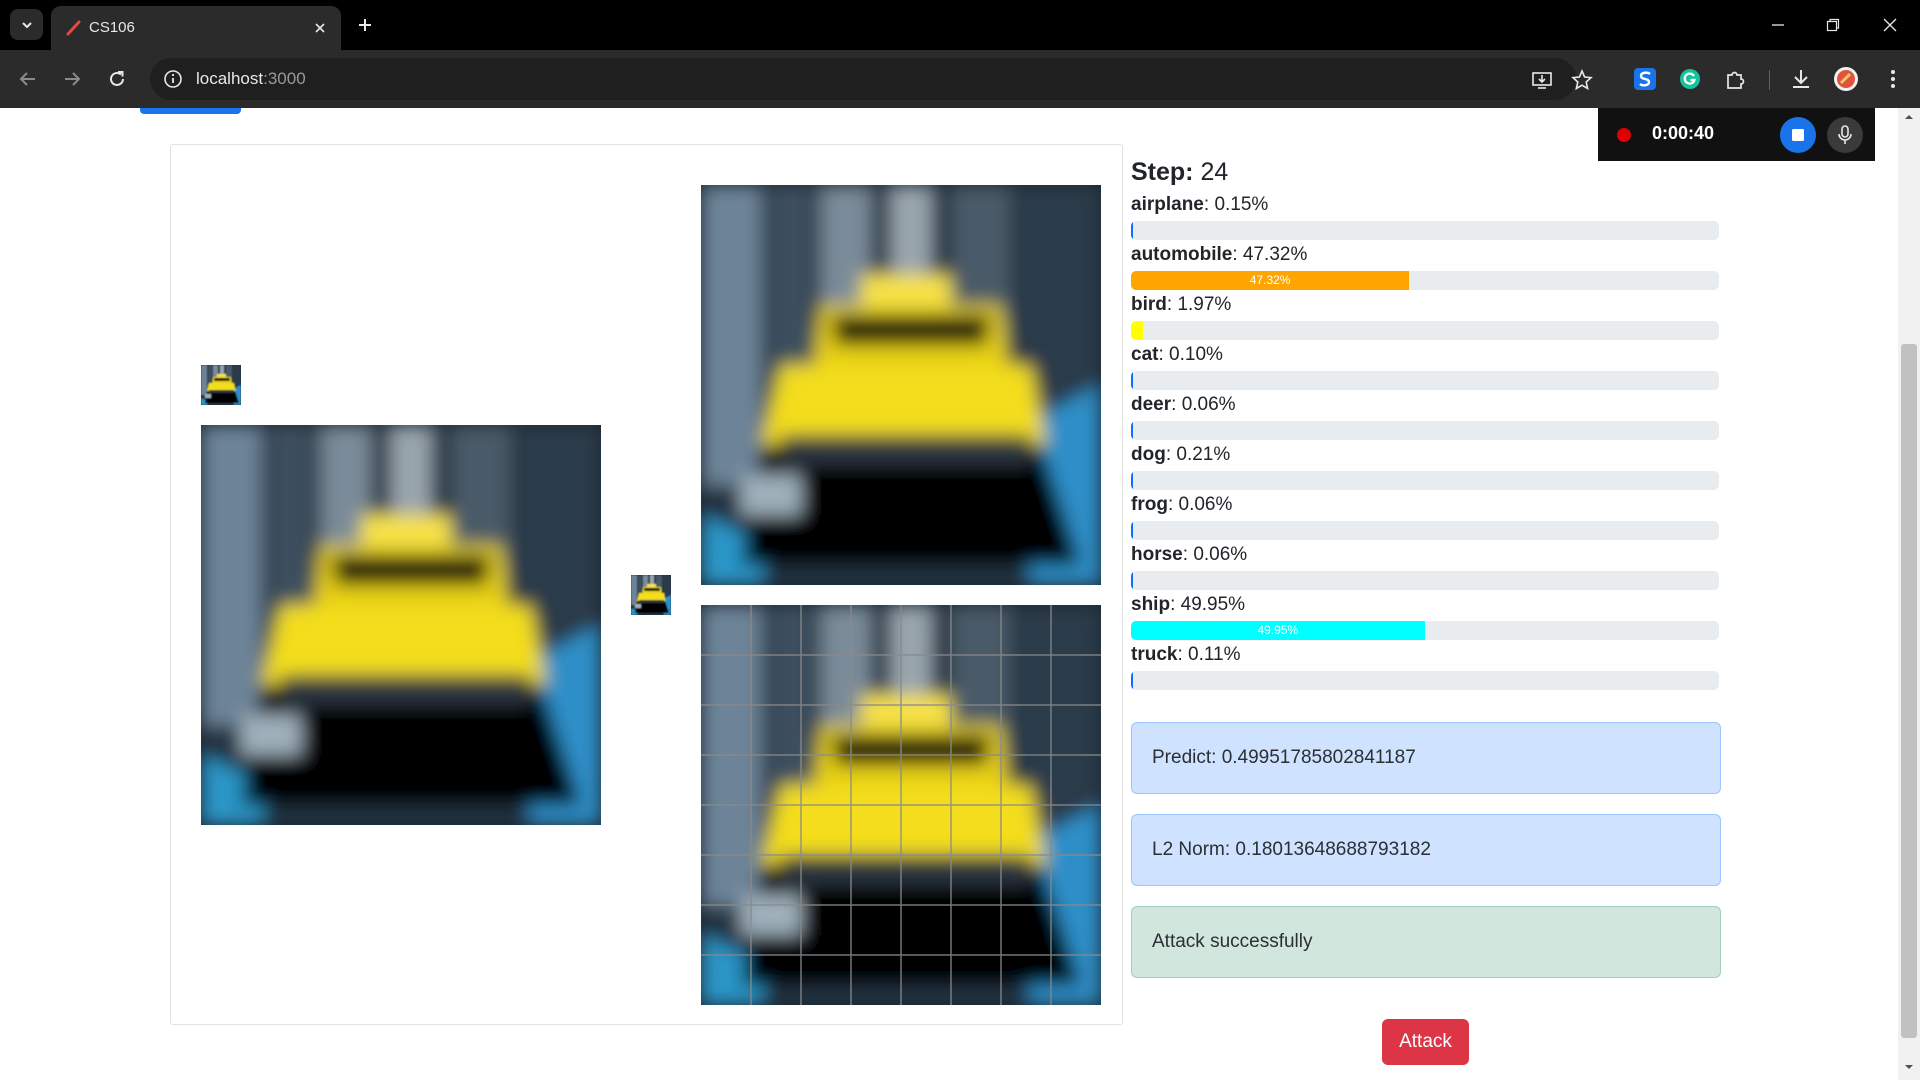 The image size is (1920, 1080). I want to click on close-tab-button, so click(320, 28).